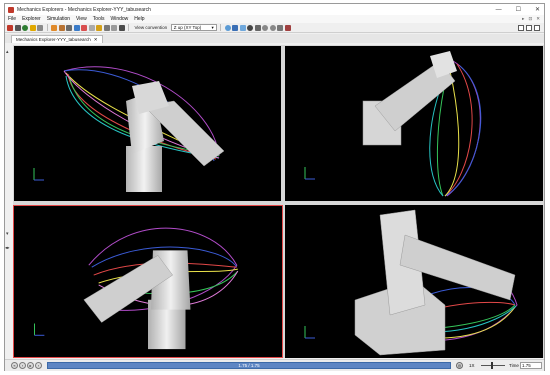 The image size is (550, 375). What do you see at coordinates (30, 365) in the screenshot?
I see `play-icon: ▸` at bounding box center [30, 365].